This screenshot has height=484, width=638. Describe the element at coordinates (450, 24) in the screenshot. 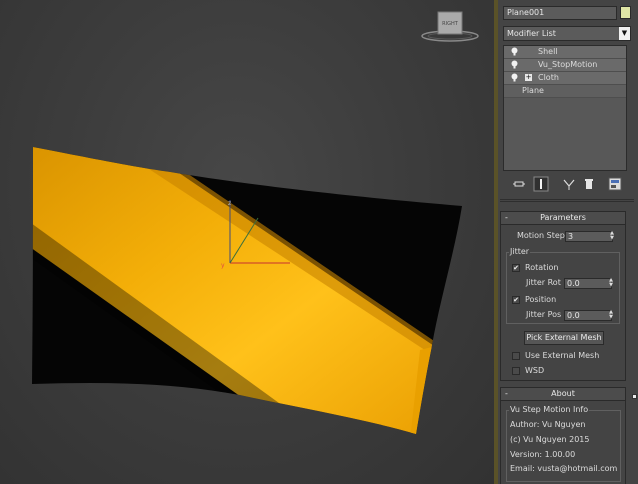

I see `viewcube-face-label: RIGHT` at that location.